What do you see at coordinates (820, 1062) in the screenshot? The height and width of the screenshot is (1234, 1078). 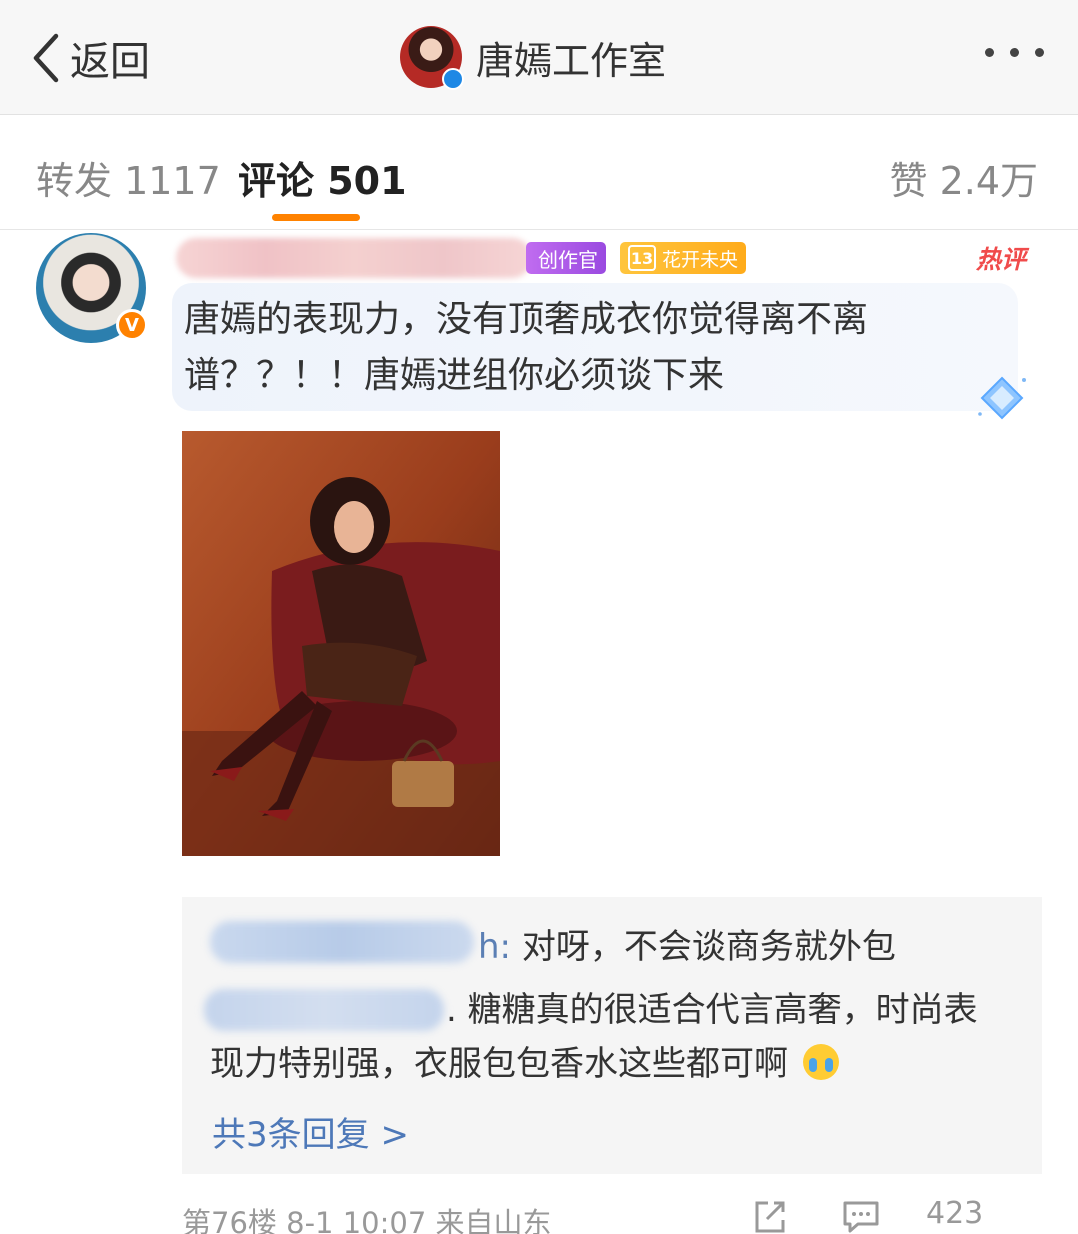 I see `crying-emoji-icon` at bounding box center [820, 1062].